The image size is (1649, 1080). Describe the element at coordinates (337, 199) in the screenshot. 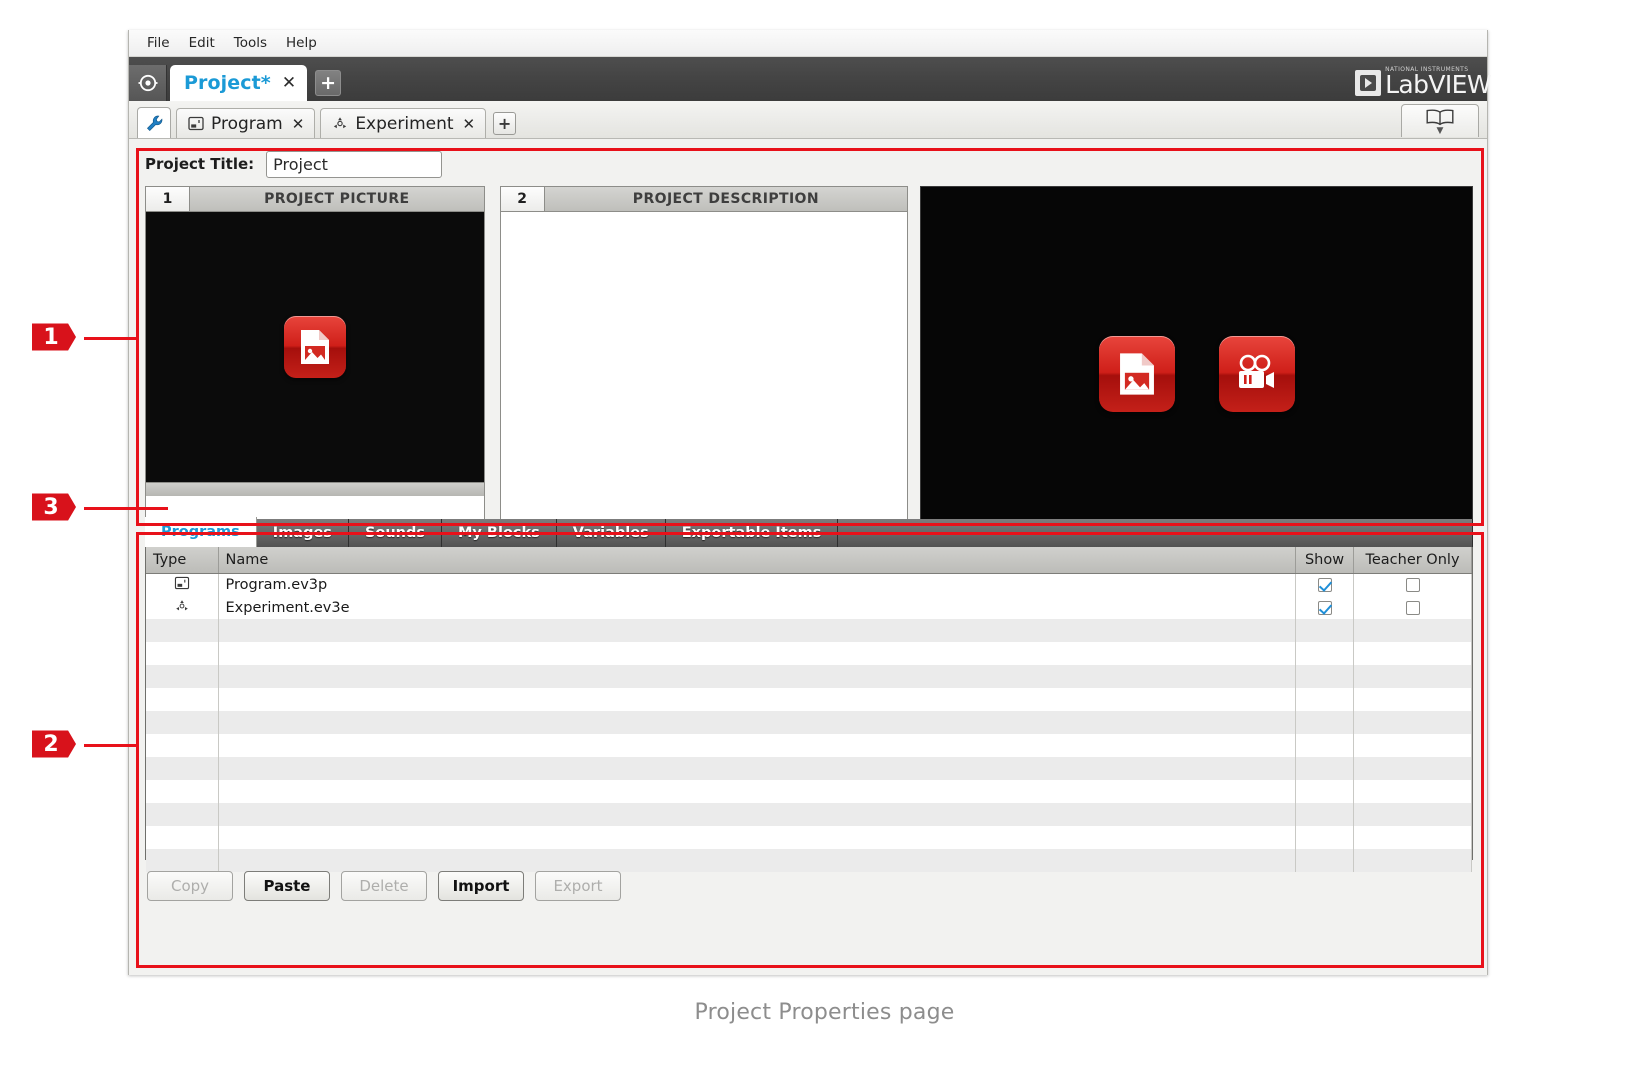

I see `panel-title: PROJECT PICTURE` at that location.